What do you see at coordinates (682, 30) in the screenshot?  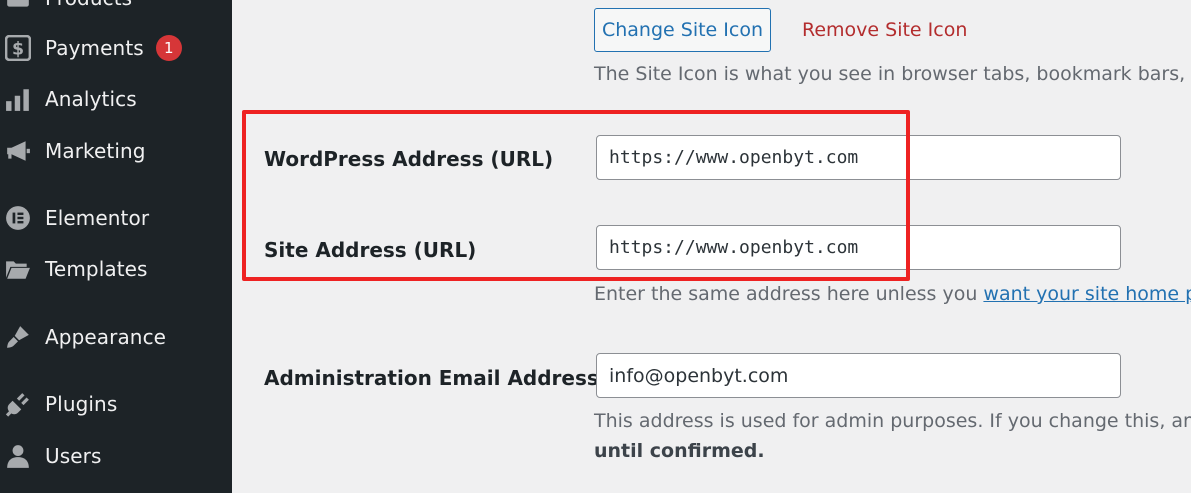 I see `change-site-icon-button: Change Site Icon` at bounding box center [682, 30].